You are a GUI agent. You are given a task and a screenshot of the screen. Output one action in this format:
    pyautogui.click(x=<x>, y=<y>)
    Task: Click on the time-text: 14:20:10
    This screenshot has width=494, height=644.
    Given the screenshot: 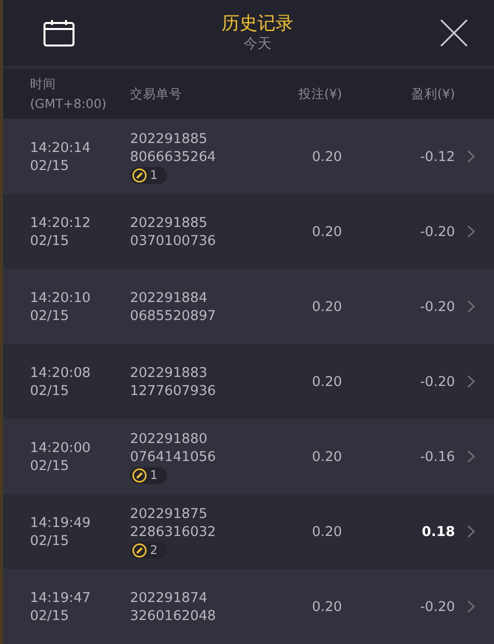 What is the action you would take?
    pyautogui.click(x=60, y=297)
    